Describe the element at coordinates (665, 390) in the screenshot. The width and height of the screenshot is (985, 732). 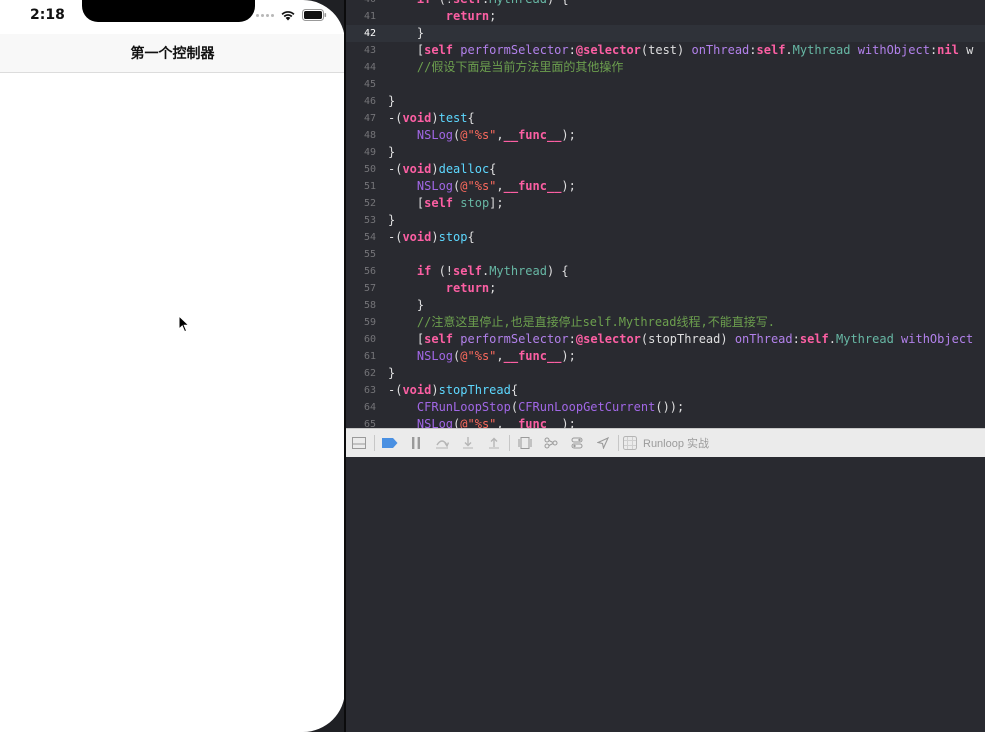
I see `code-line: 63 -(void)stopThread{` at that location.